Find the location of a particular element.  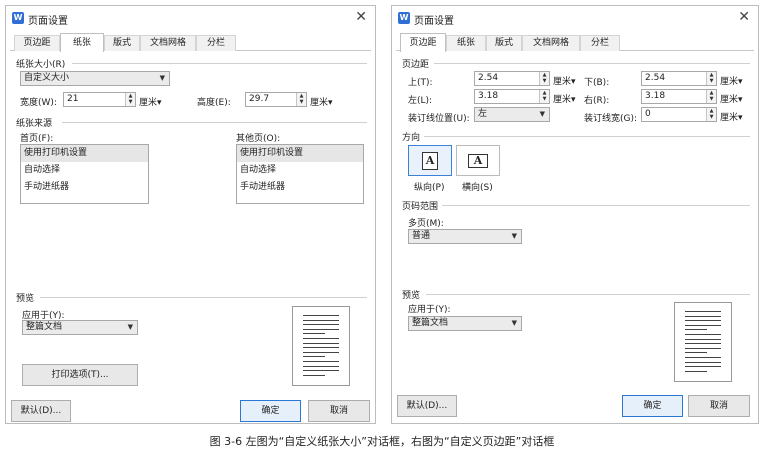

landscape-label: 横向(S) is located at coordinates (477, 188).